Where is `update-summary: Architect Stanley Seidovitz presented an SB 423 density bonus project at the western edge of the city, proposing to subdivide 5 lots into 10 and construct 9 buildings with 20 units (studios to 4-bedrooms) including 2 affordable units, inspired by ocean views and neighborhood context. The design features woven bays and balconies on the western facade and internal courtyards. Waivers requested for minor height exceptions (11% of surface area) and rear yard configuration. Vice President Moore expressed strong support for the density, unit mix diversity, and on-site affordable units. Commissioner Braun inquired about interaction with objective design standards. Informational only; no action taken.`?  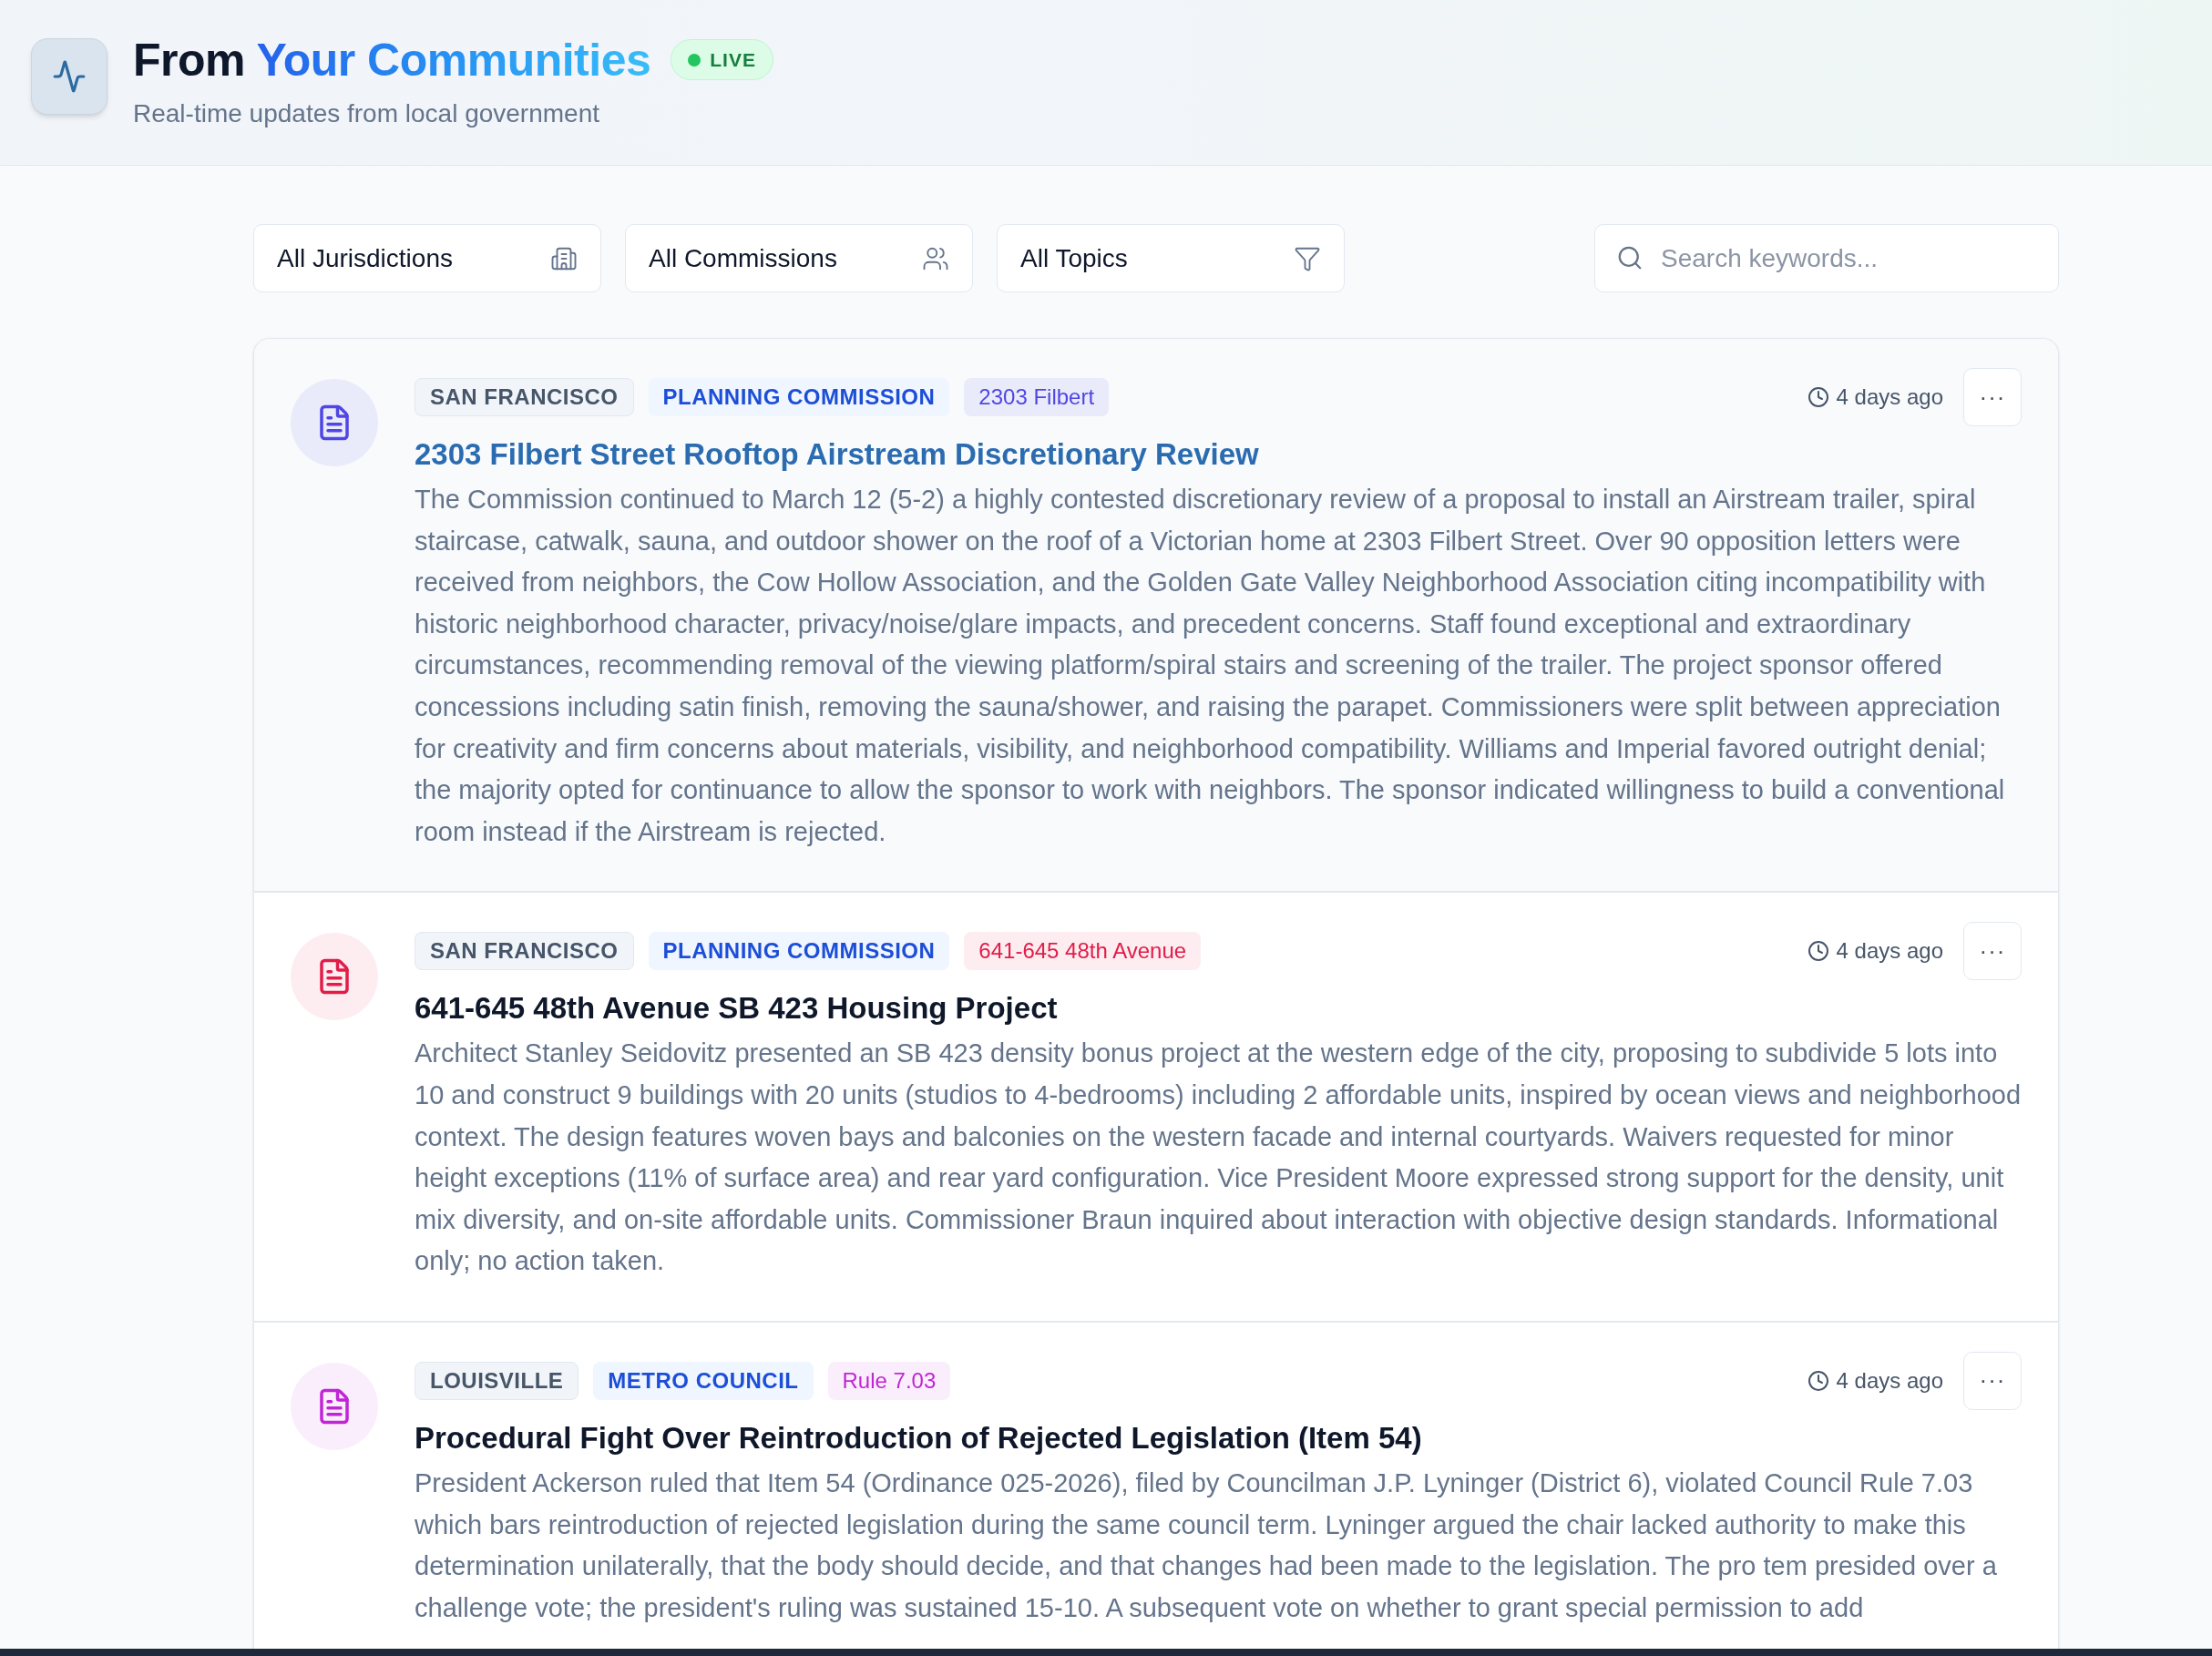 update-summary: Architect Stanley Seidovitz presented an SB 423 density bonus project at the western edge of the city, proposing to subdivide 5 lots into 10 and construct 9 buildings with 20 units (studios to 4-bedrooms) including 2 affordable units, inspired by ocean views and neighborhood context. The design features woven bays and balconies on the western facade and internal courtyards. Waivers requested for minor height exceptions (11% of surface area) and rear yard configuration. Vice President Moore expressed strong support for the density, unit mix diversity, and on-site affordable units. Commissioner Braun inquired about interaction with objective design standards. Informational only; no action taken. is located at coordinates (1218, 1158).